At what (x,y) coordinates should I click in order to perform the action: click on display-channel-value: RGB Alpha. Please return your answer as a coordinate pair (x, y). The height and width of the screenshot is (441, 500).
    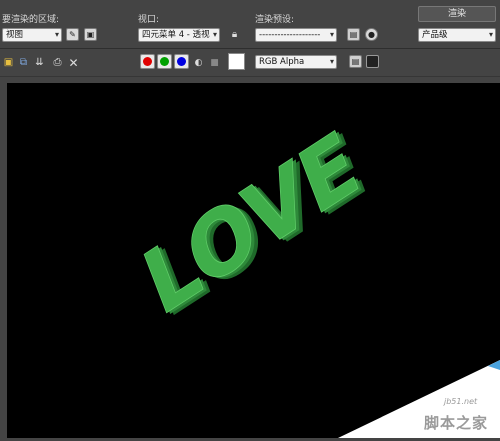
    Looking at the image, I should click on (282, 62).